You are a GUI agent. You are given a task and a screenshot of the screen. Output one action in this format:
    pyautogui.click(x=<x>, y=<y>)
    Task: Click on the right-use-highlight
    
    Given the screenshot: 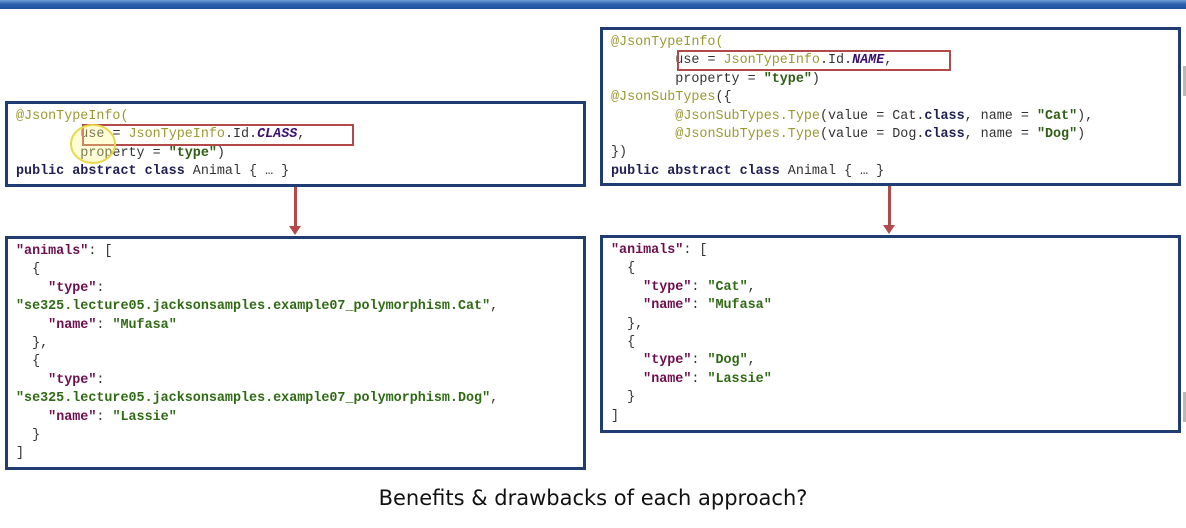 What is the action you would take?
    pyautogui.click(x=814, y=60)
    